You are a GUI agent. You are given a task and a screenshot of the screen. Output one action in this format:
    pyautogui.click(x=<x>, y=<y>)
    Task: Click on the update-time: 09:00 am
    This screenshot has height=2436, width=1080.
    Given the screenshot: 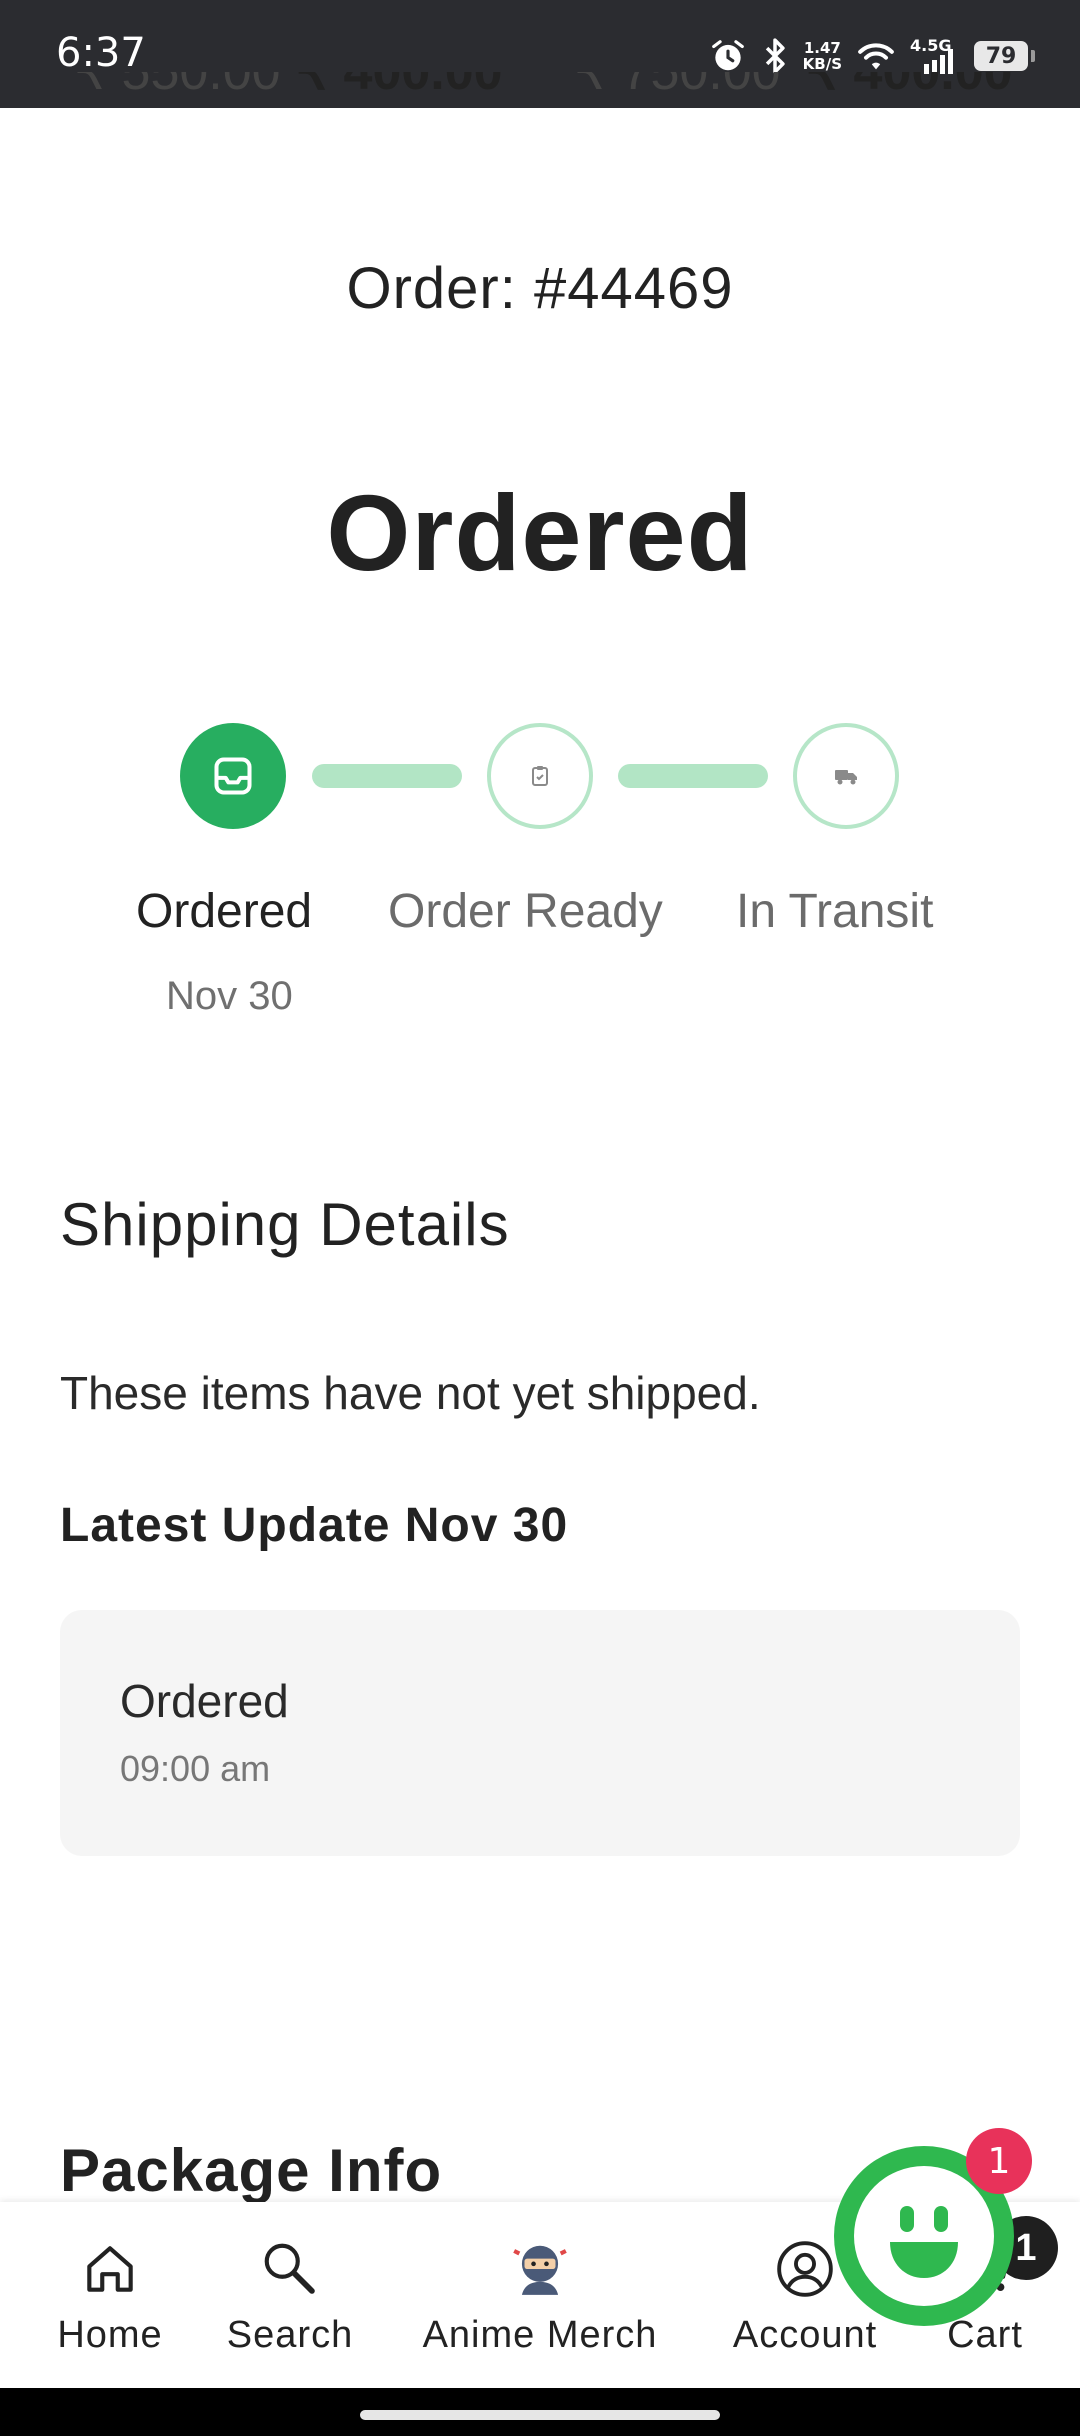 What is the action you would take?
    pyautogui.click(x=195, y=1768)
    